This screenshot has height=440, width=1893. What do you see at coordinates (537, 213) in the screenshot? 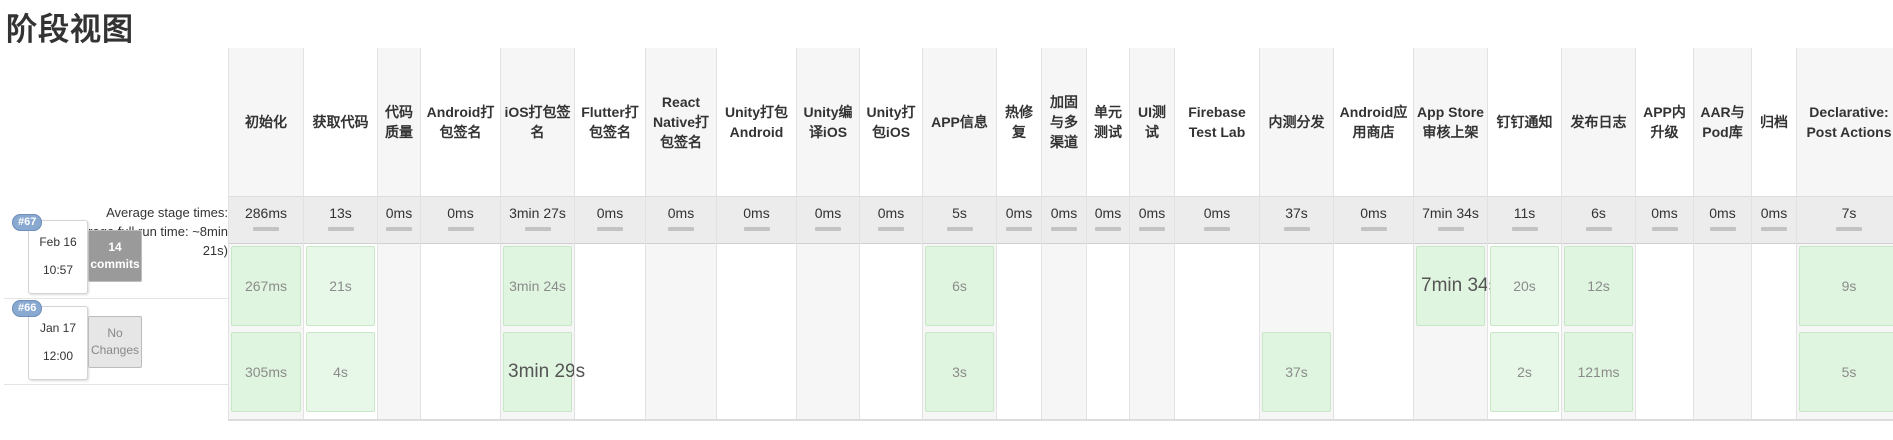
I see `stage-average-time: 3min 27s` at bounding box center [537, 213].